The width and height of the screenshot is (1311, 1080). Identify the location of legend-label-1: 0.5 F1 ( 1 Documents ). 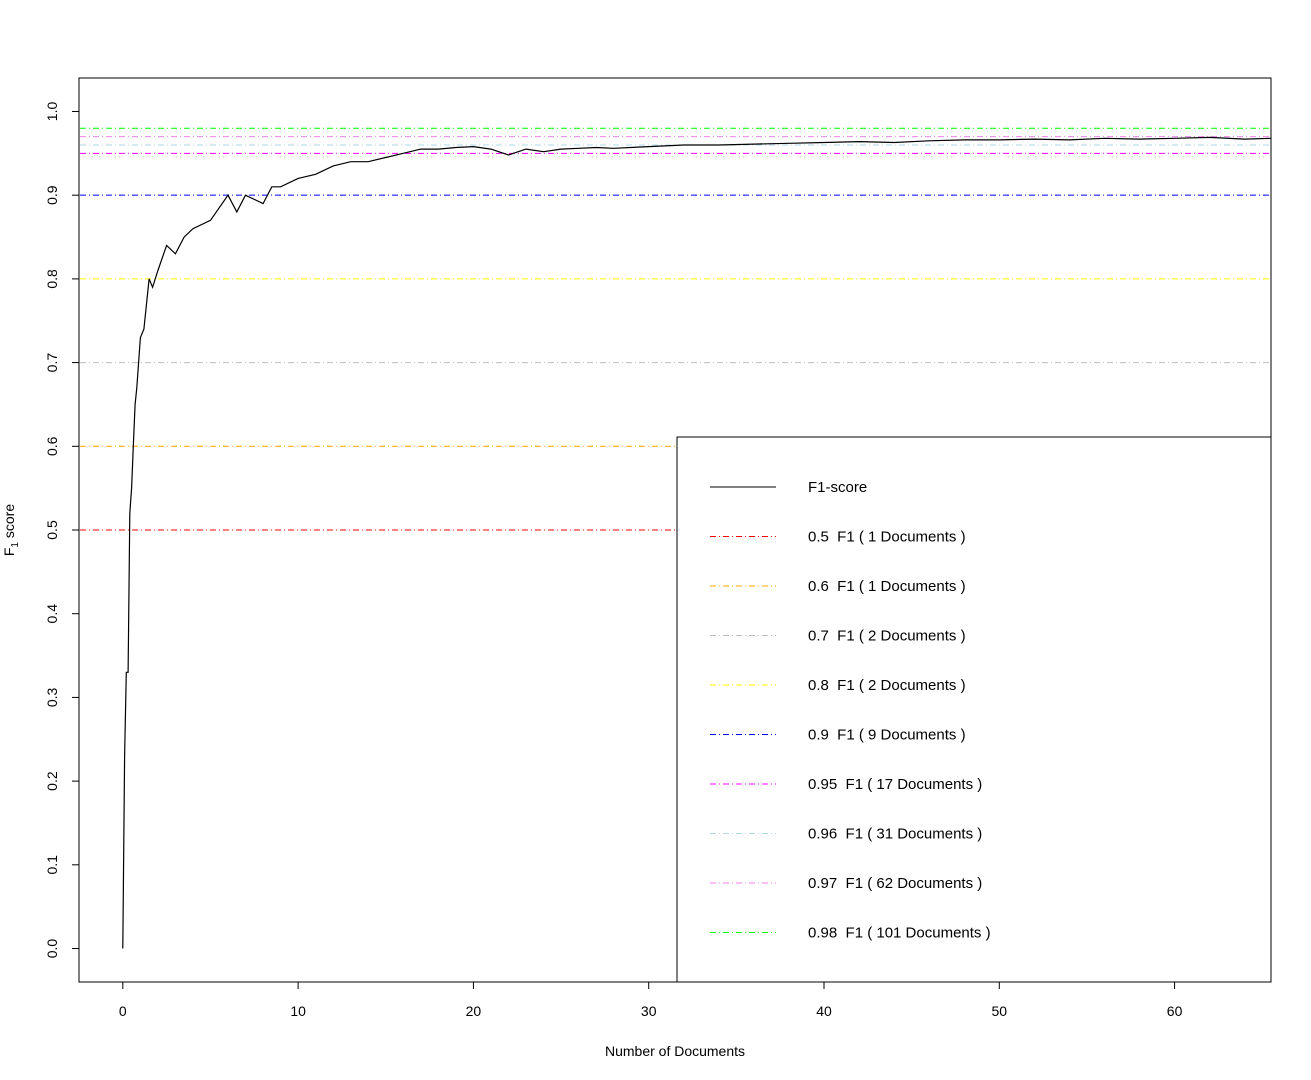
(887, 537).